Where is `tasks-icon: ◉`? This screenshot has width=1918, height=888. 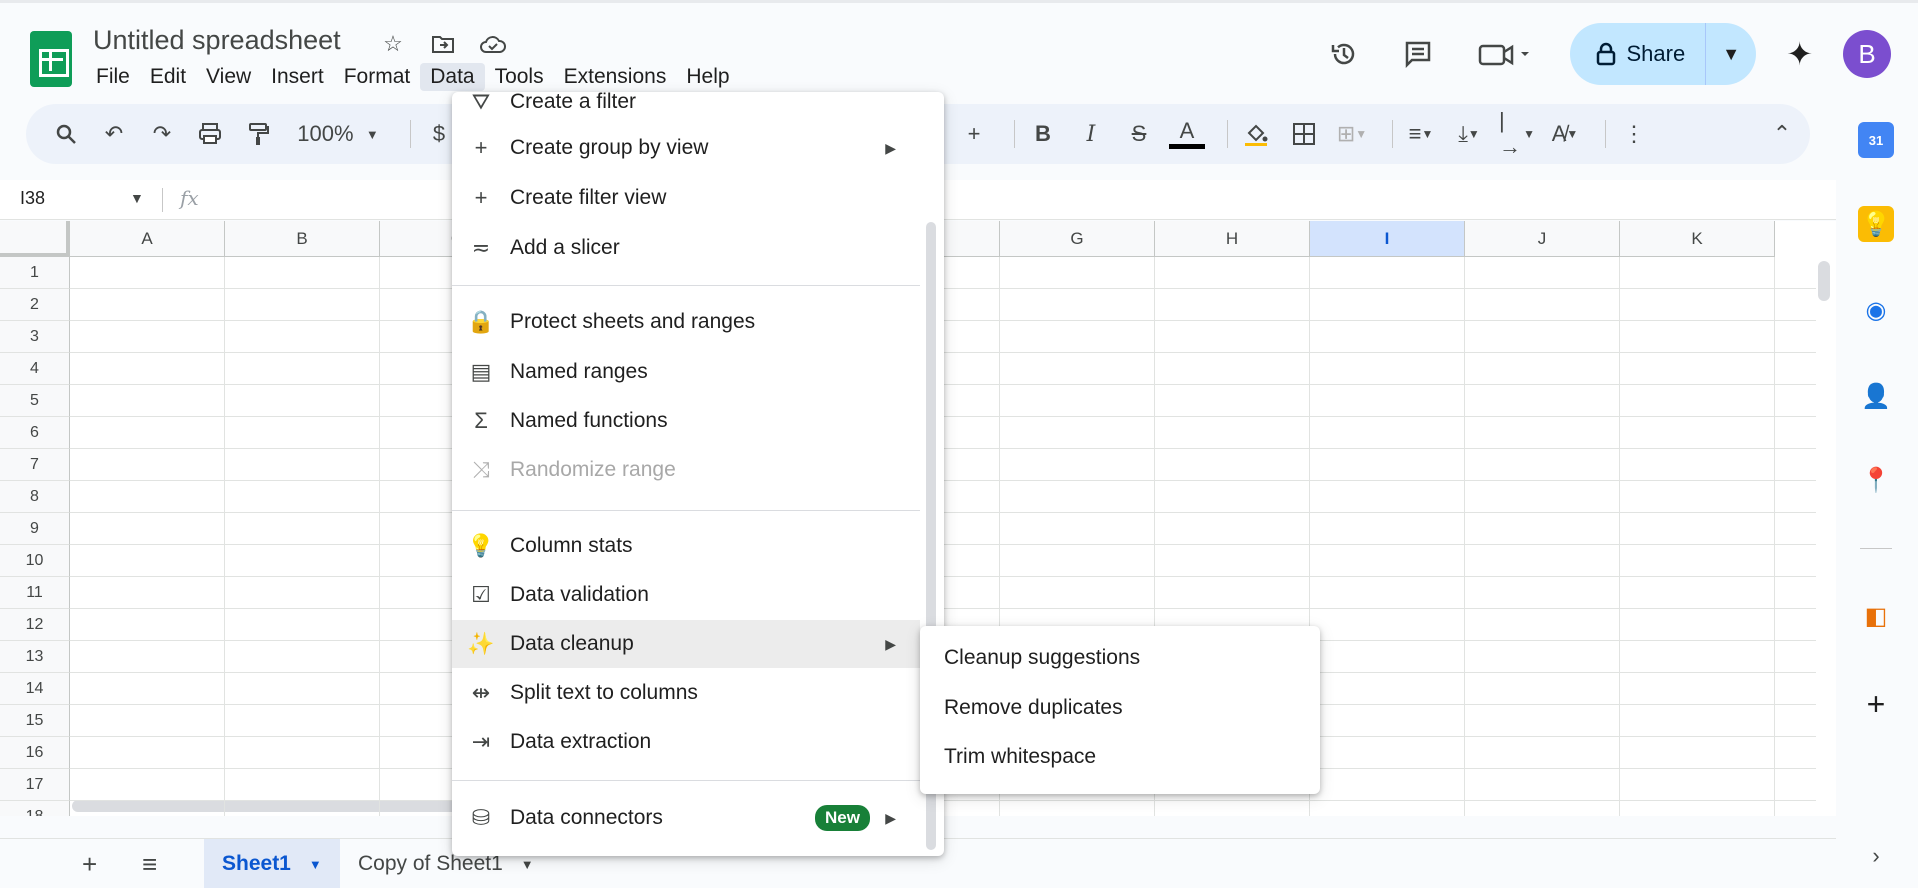
tasks-icon: ◉ is located at coordinates (1876, 310).